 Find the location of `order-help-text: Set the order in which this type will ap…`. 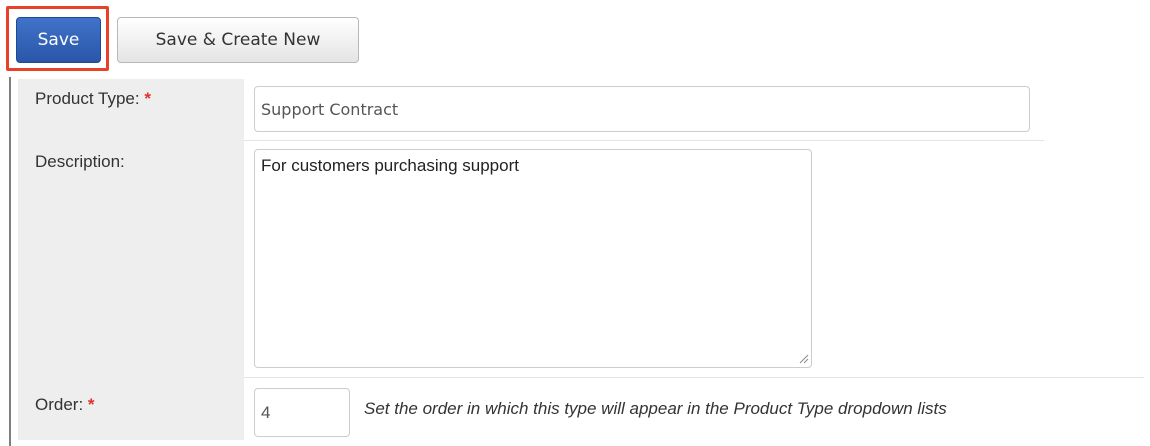

order-help-text: Set the order in which this type will ap… is located at coordinates (655, 408).